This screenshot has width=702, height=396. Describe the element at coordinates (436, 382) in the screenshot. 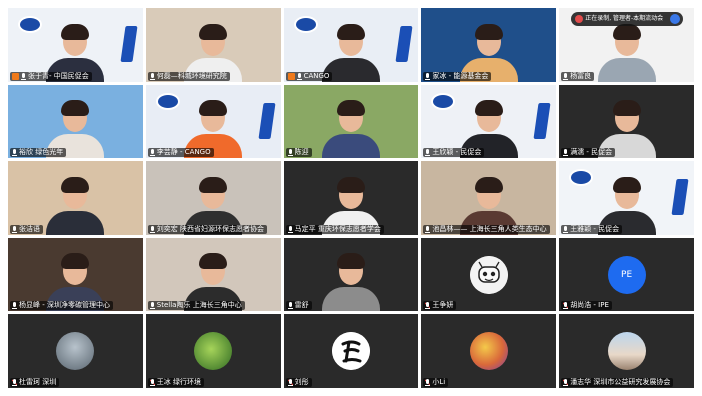

I see `participant-name-label: 小Li` at that location.